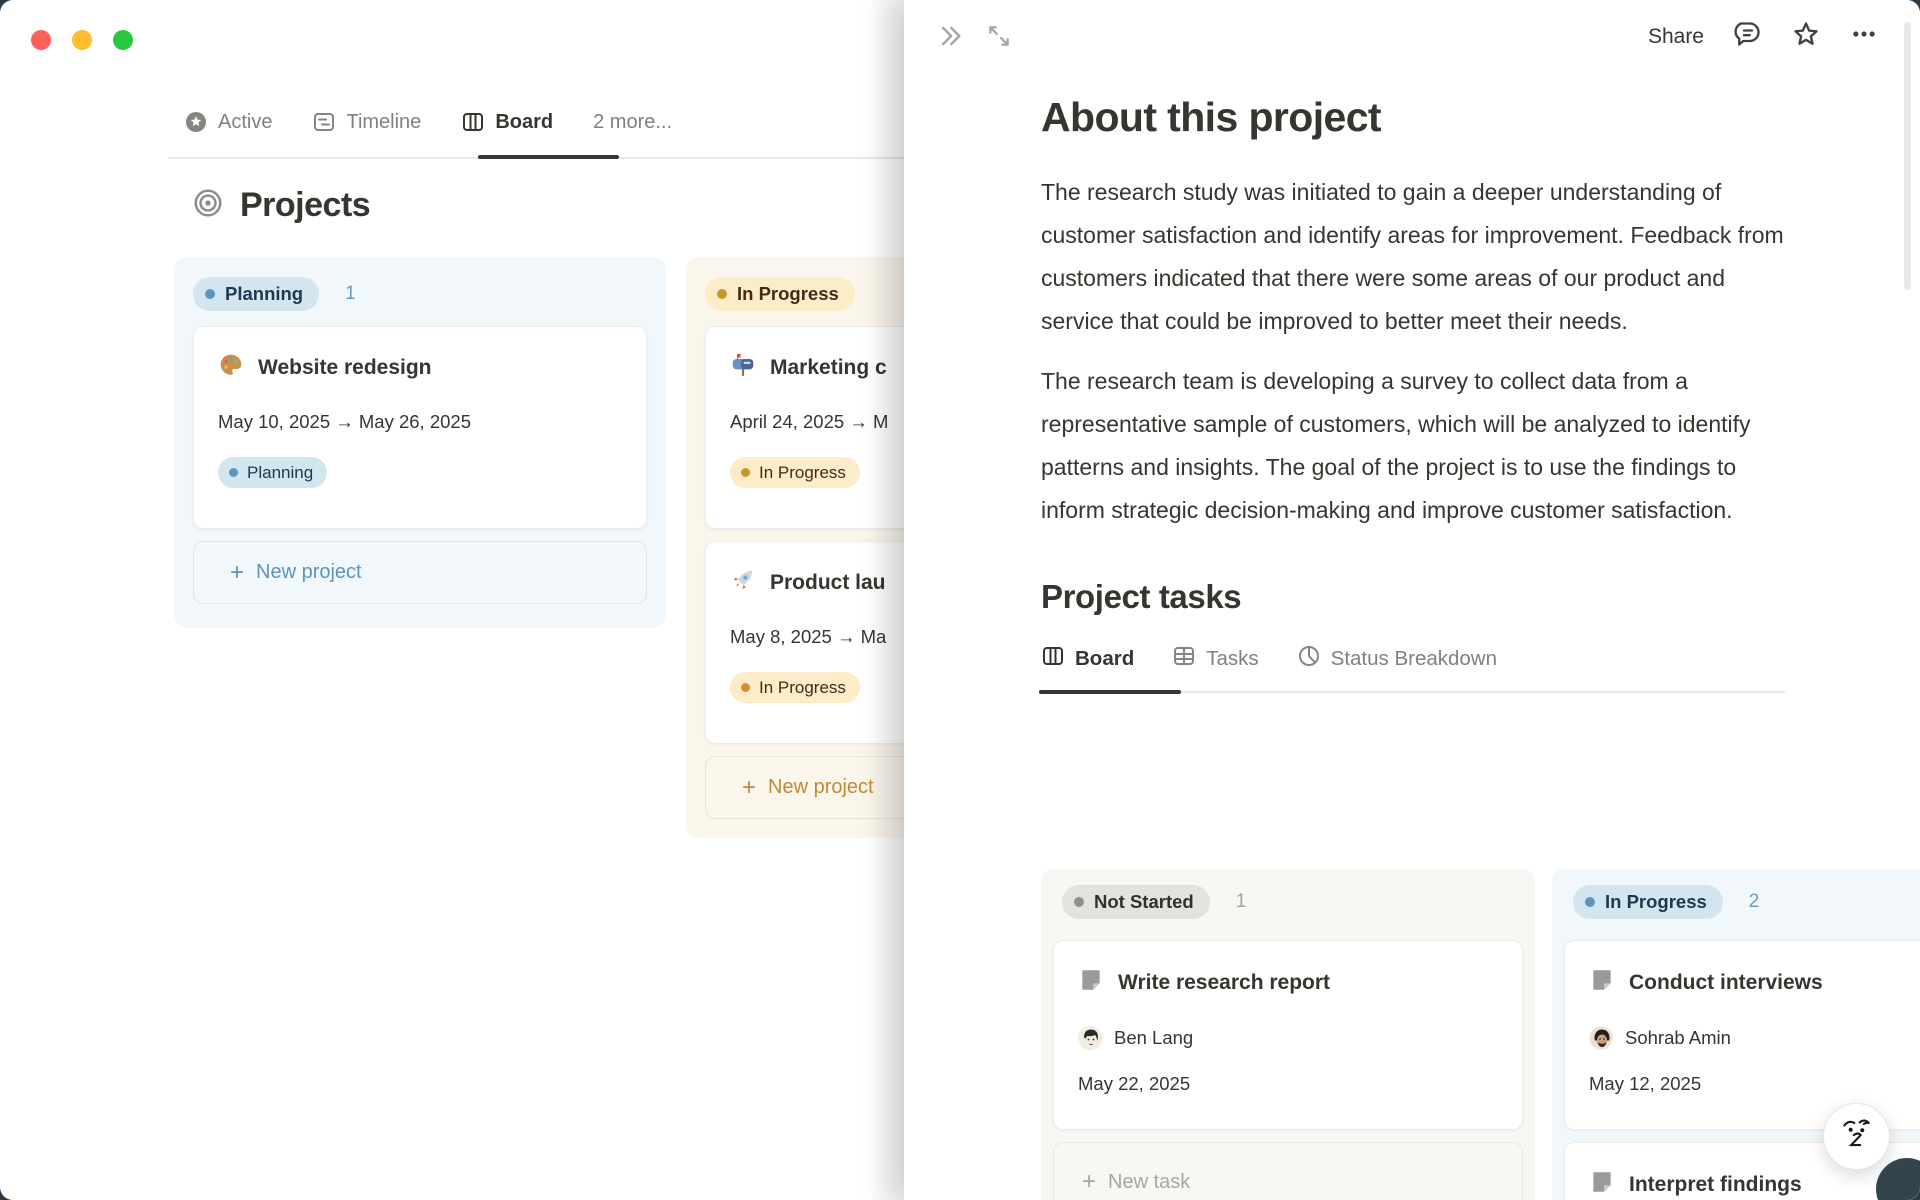 Image resolution: width=1920 pixels, height=1200 pixels. I want to click on status-chip-planning: Planning, so click(256, 294).